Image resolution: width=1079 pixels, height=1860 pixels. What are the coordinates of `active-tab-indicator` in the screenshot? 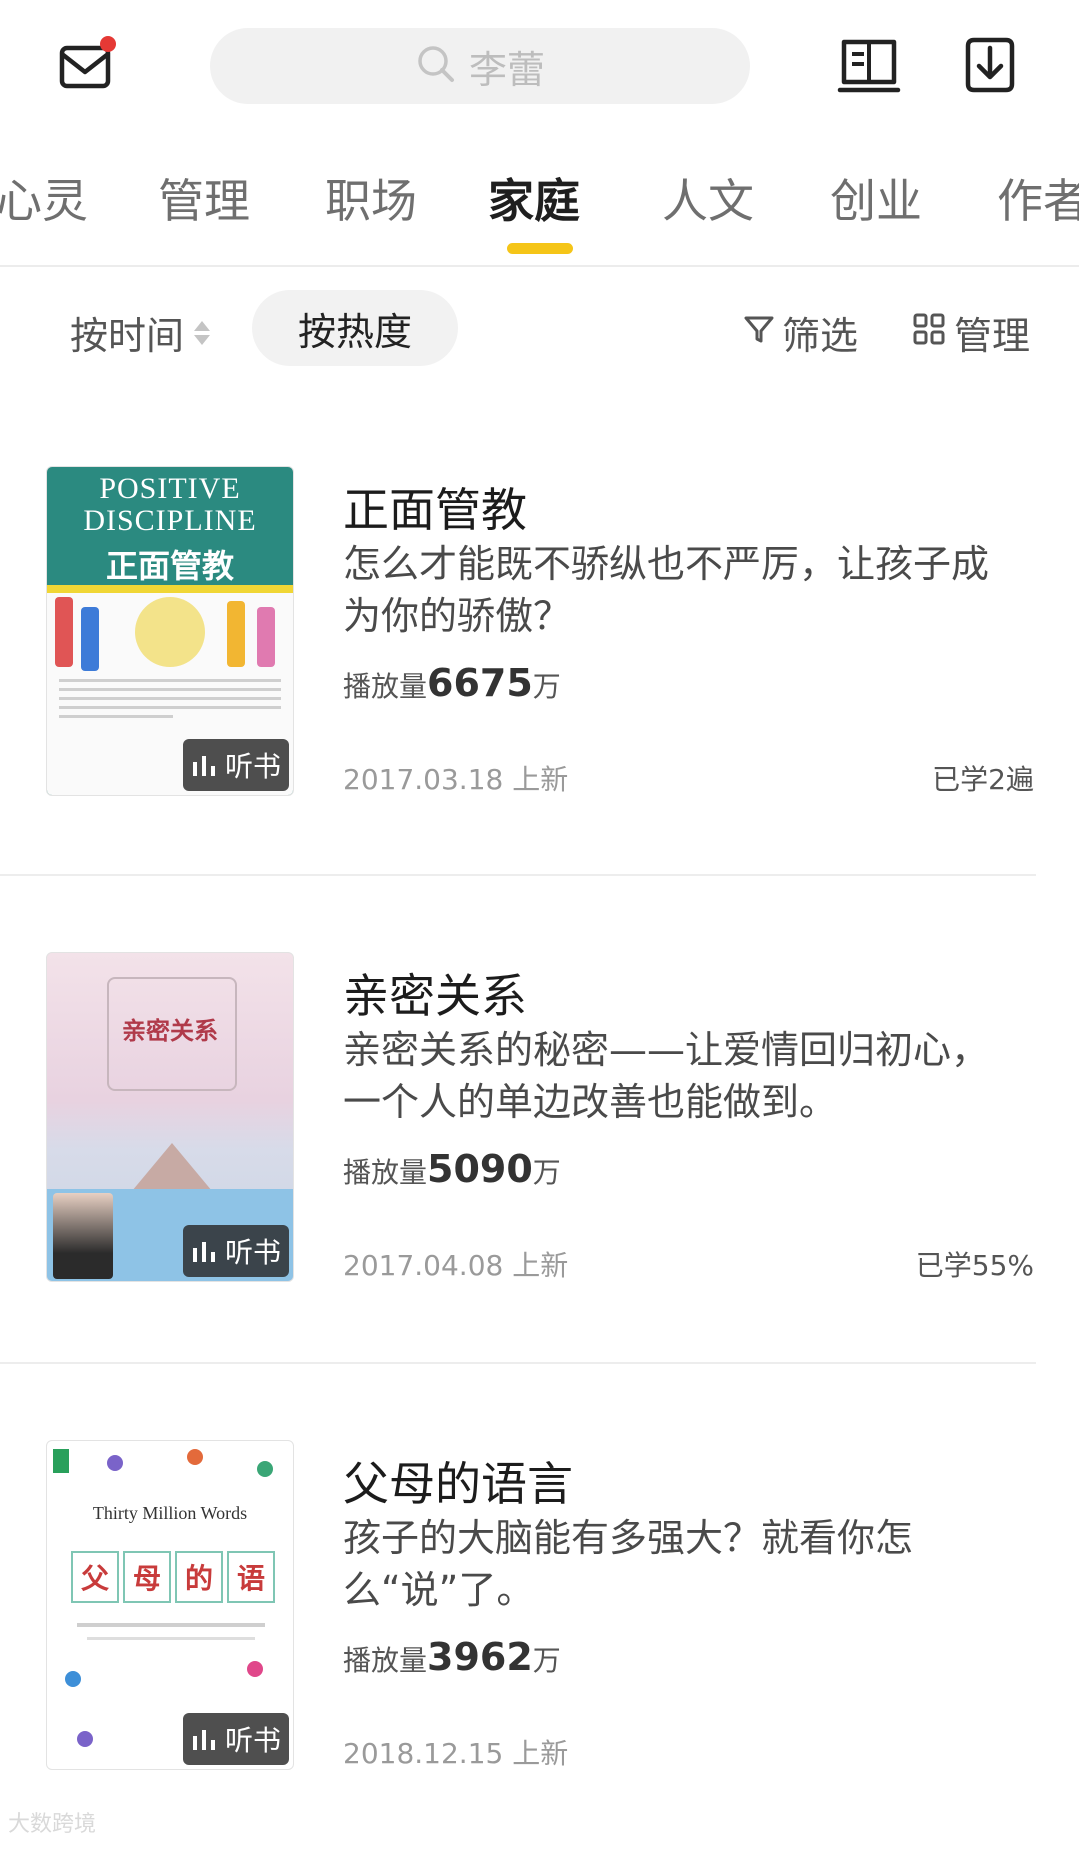 It's located at (540, 248).